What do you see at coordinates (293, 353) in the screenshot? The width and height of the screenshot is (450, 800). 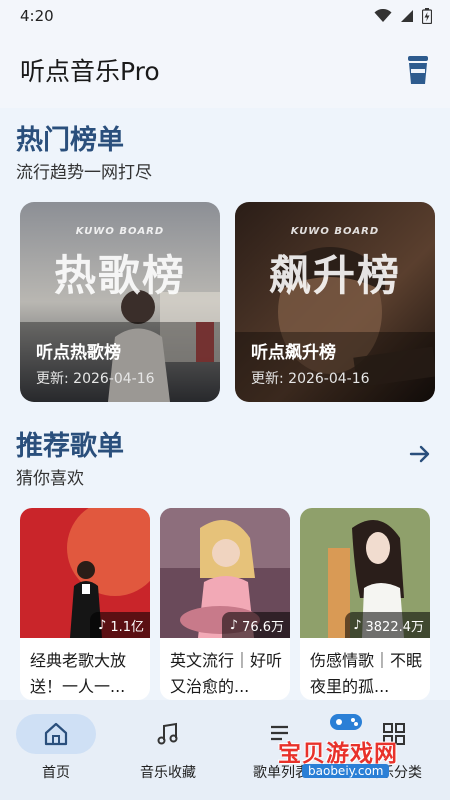 I see `chart-name: 听点飙升榜` at bounding box center [293, 353].